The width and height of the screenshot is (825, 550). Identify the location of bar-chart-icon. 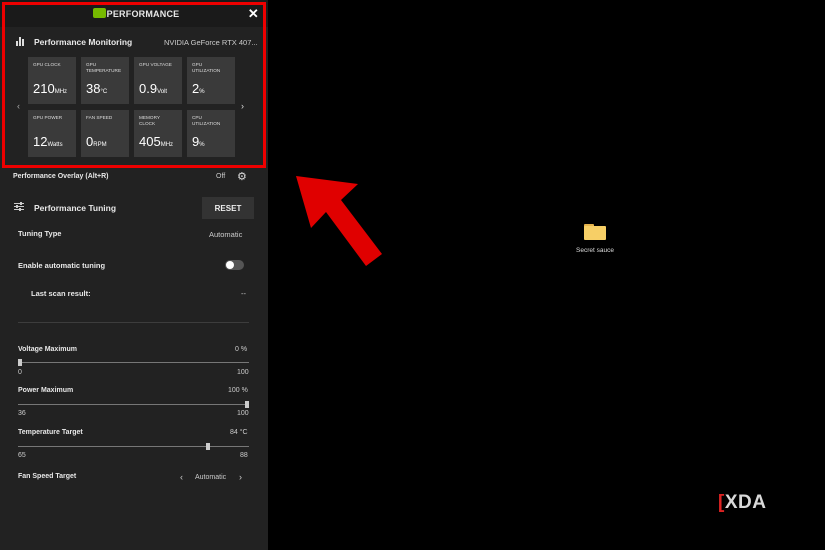
(20, 41).